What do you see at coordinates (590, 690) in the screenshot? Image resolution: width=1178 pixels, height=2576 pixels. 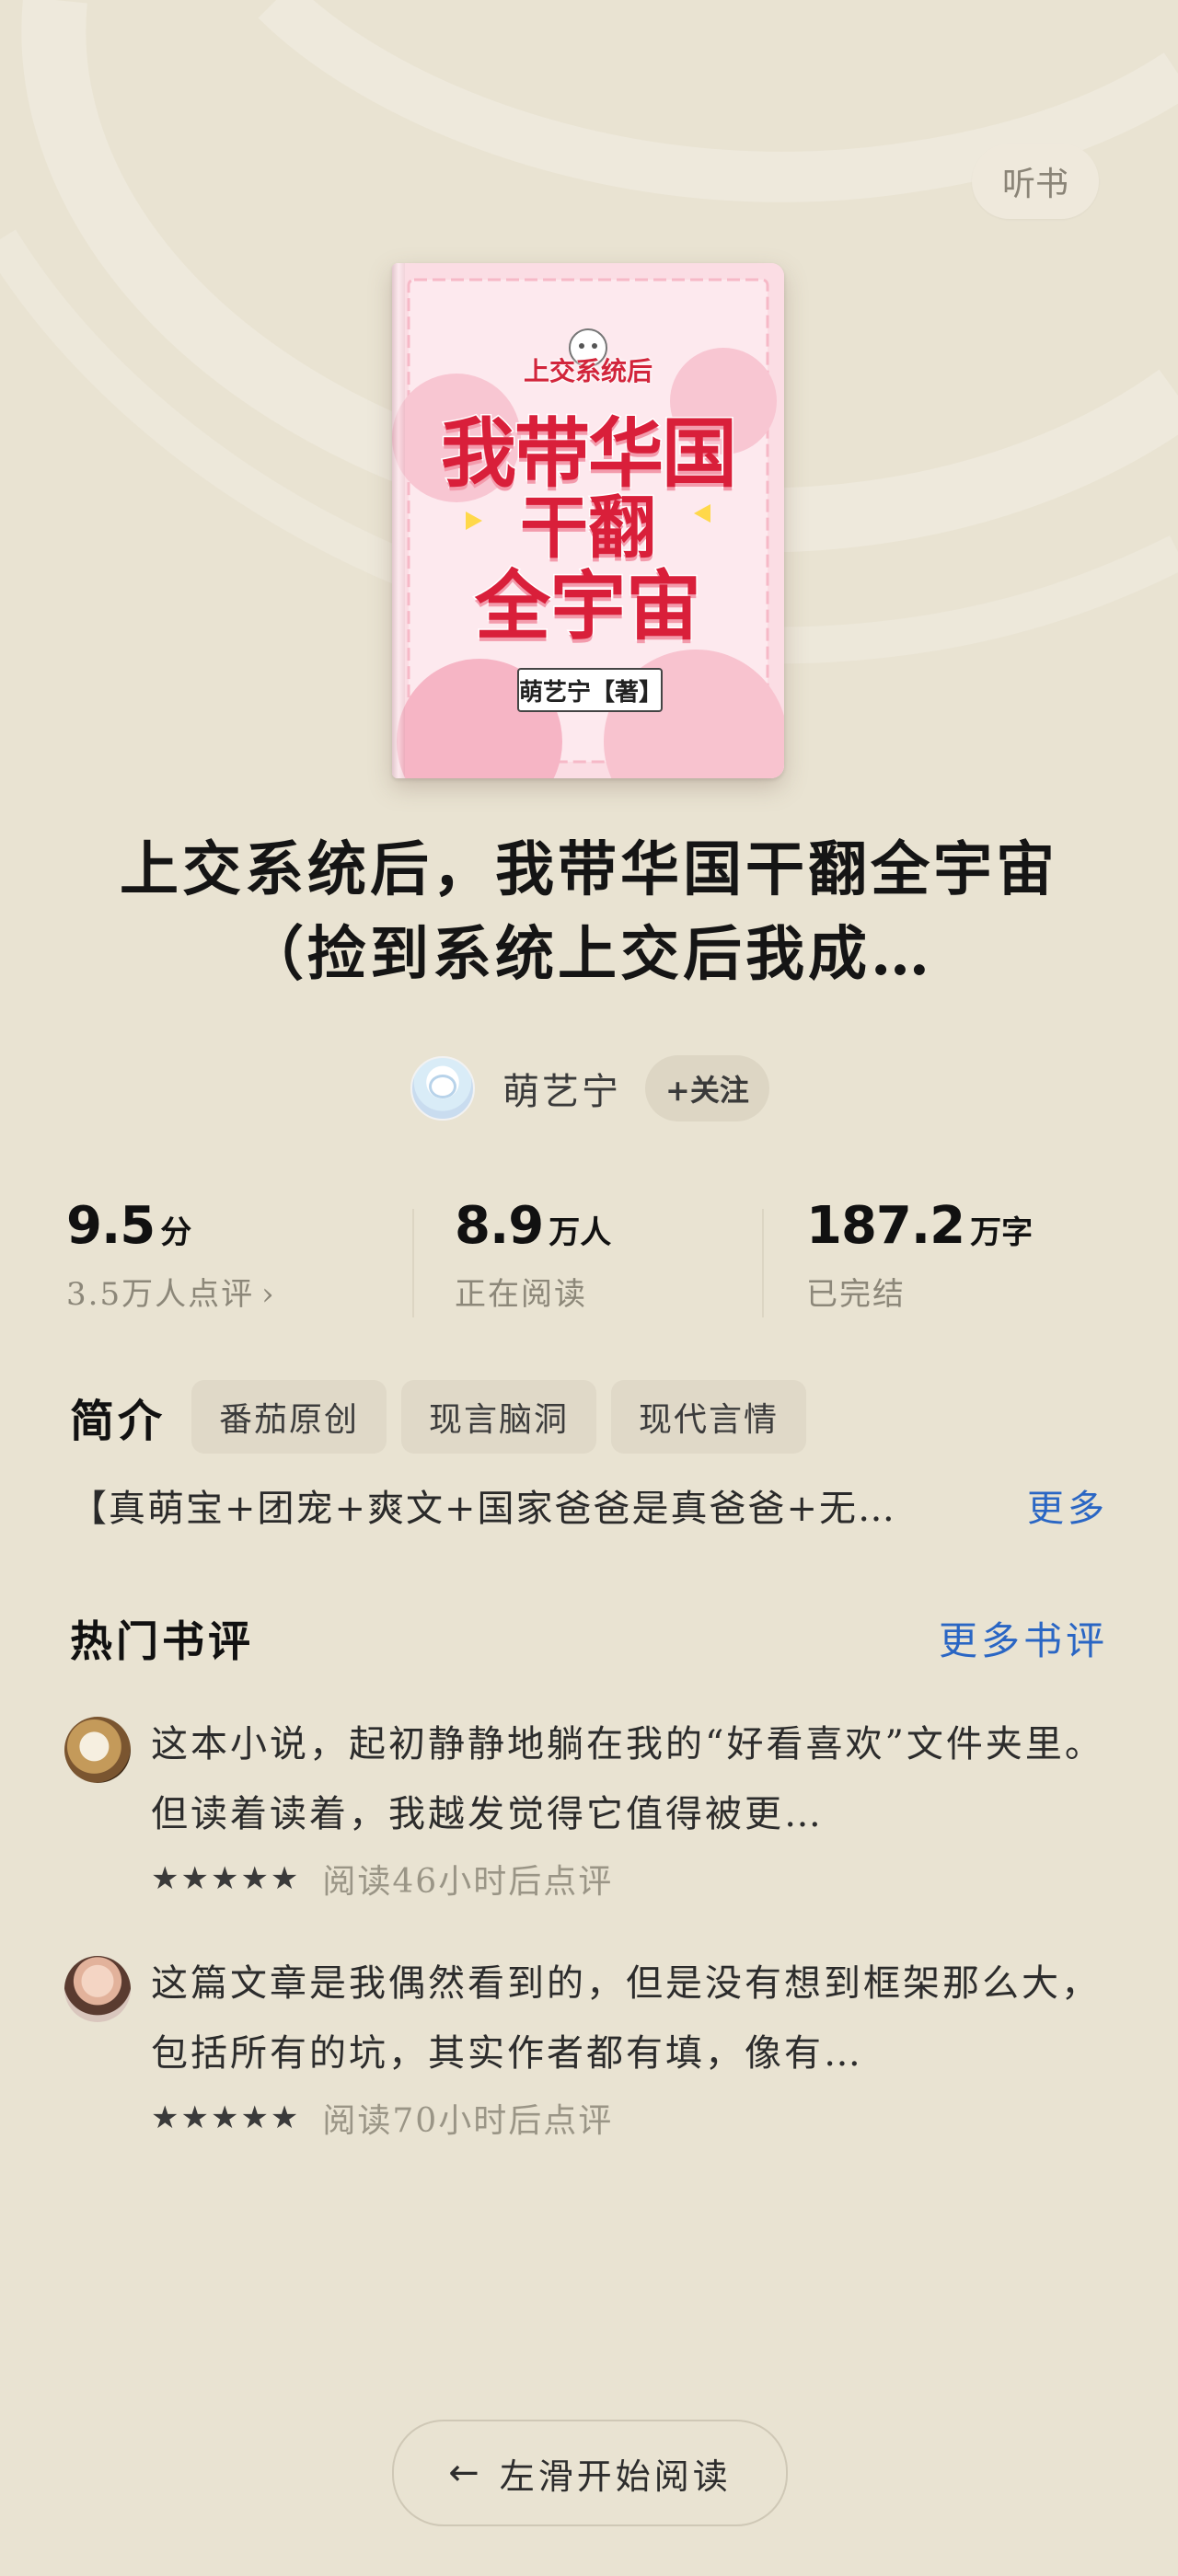 I see `cover-author-tag: 萌艺宁【著】` at bounding box center [590, 690].